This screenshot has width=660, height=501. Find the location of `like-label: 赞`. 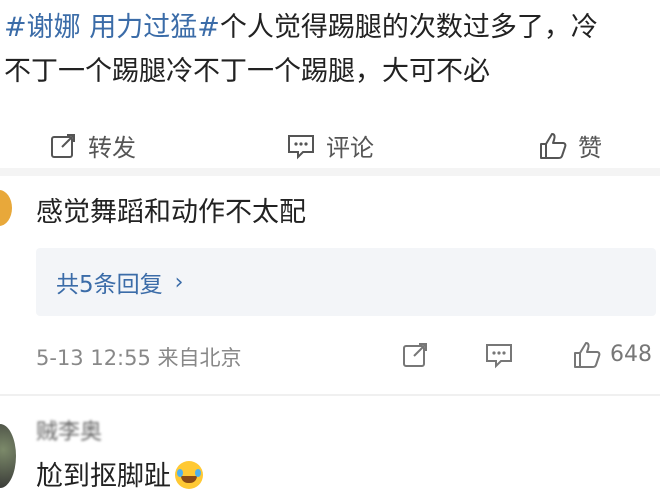

like-label: 赞 is located at coordinates (590, 148).